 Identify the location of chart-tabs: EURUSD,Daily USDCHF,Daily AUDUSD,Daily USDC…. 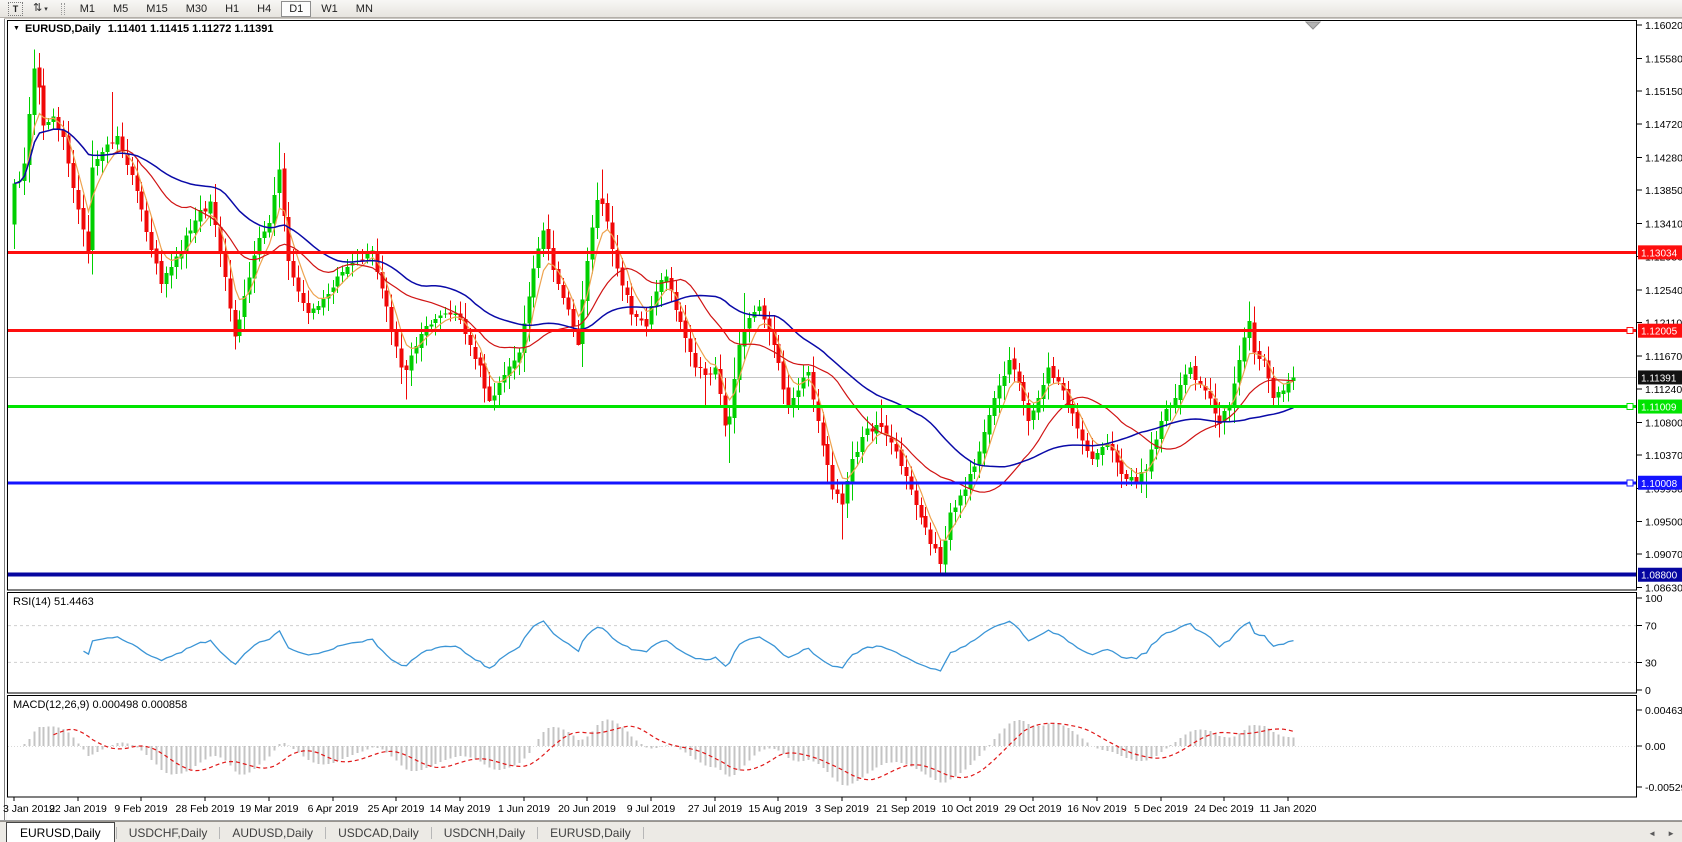
(325, 832).